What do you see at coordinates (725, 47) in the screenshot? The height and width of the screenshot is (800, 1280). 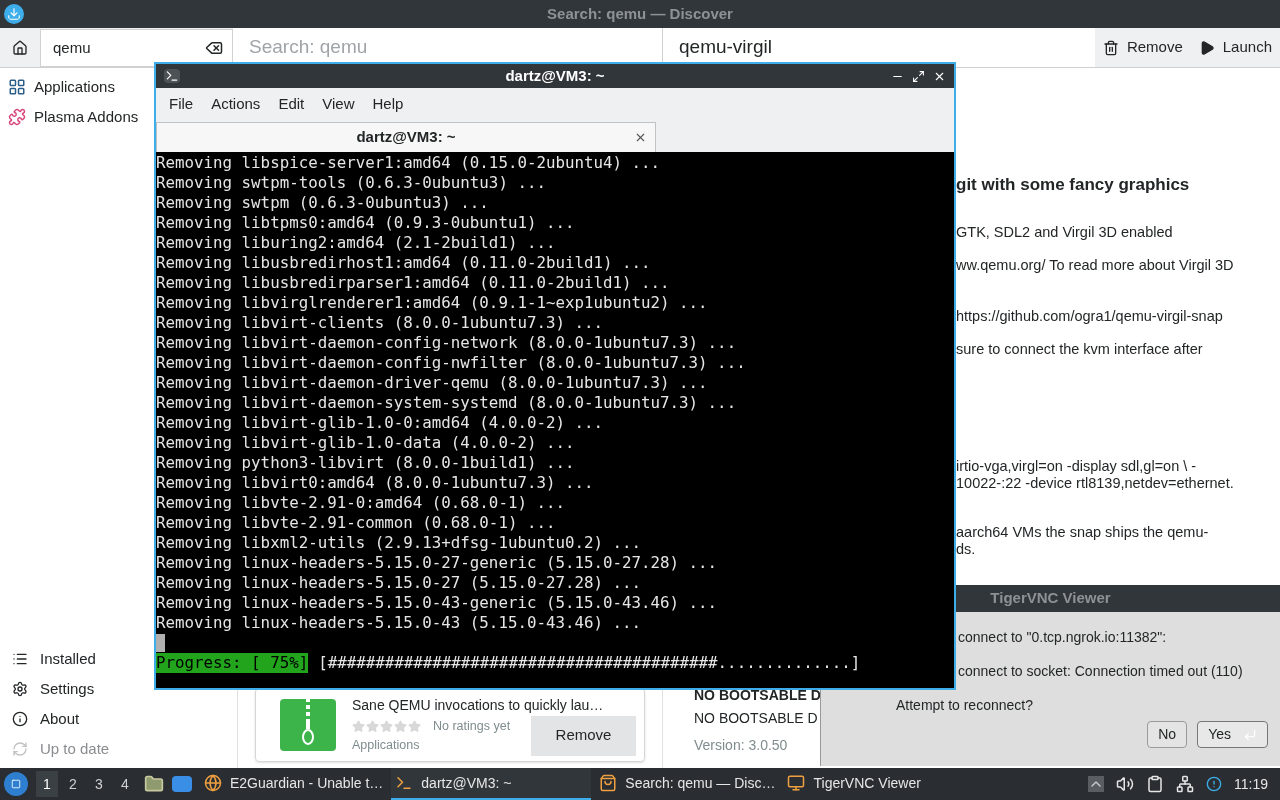 I see `app-title: qemu-virgil` at bounding box center [725, 47].